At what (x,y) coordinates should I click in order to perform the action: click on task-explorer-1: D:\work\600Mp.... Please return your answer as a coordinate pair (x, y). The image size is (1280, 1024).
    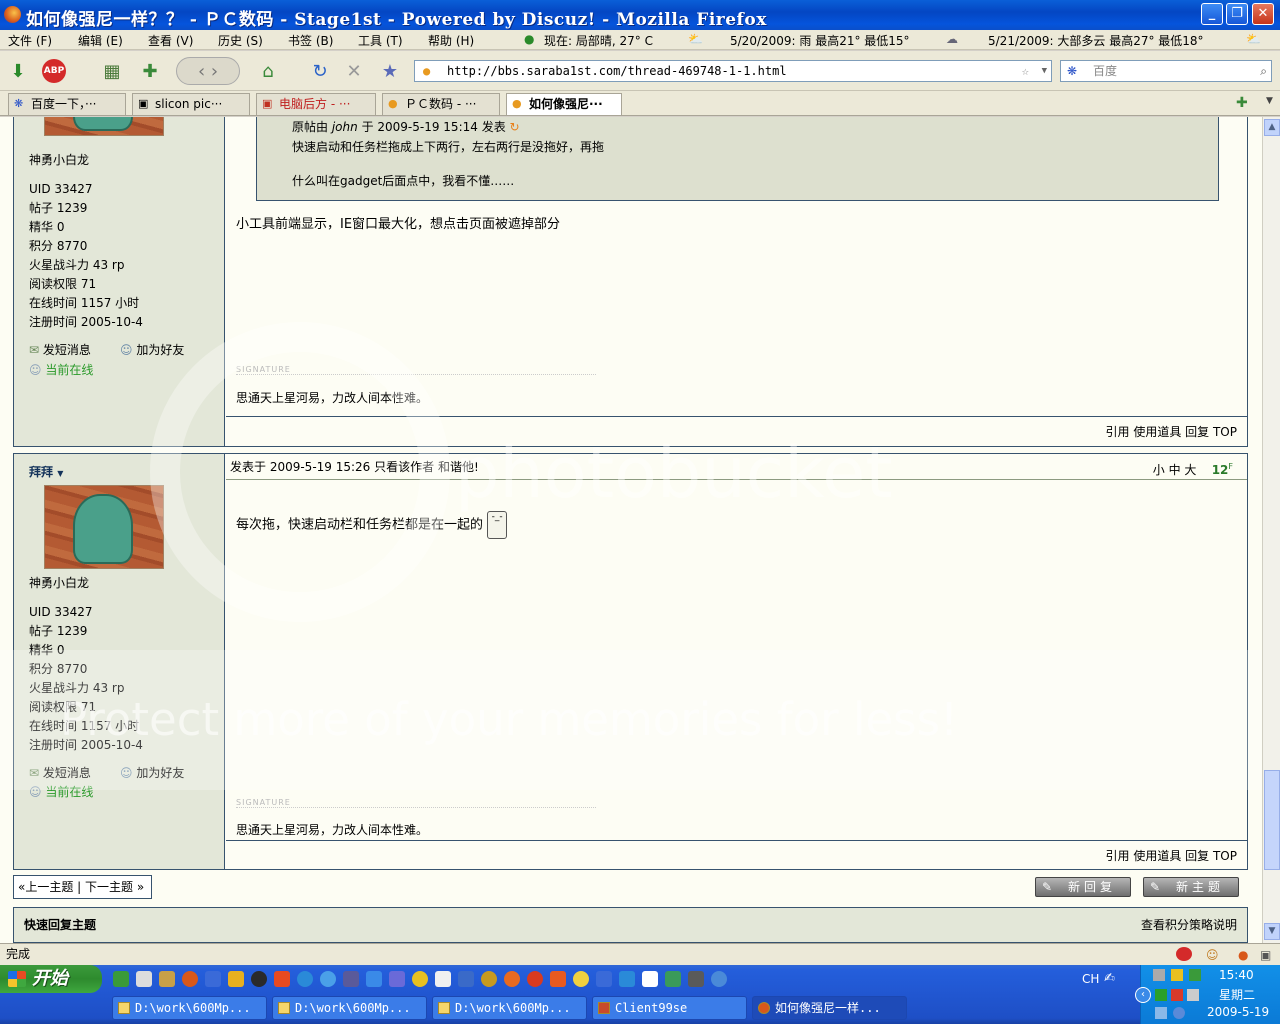
    Looking at the image, I should click on (189, 1008).